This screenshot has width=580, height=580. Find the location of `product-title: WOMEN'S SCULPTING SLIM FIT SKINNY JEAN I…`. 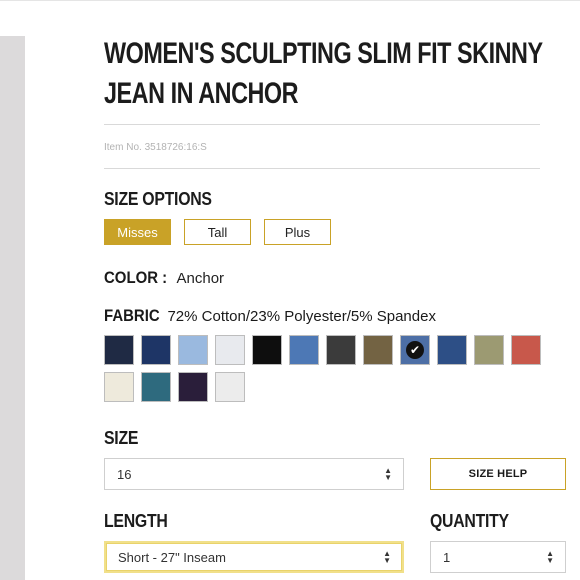

product-title: WOMEN'S SCULPTING SLIM FIT SKINNY JEAN I… is located at coordinates (323, 73).